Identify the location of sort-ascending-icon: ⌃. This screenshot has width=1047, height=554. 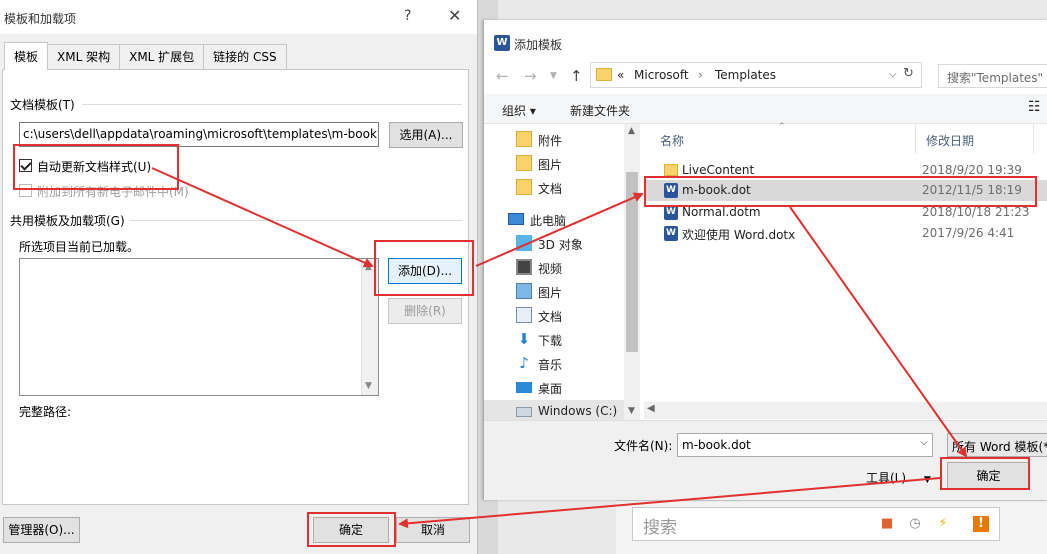
(782, 127).